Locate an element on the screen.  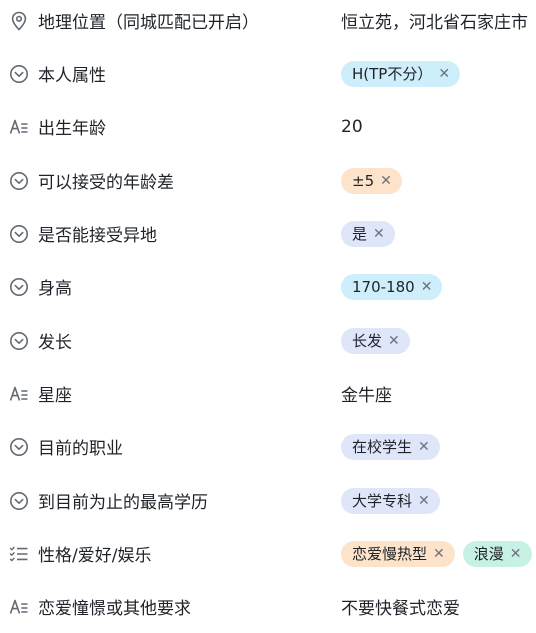
option-tag: 大学专科 ✕ is located at coordinates (390, 500).